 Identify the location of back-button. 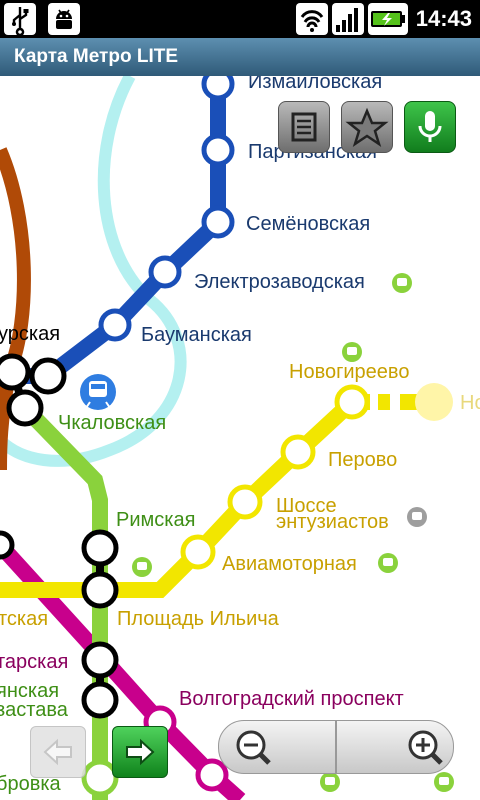
(58, 752).